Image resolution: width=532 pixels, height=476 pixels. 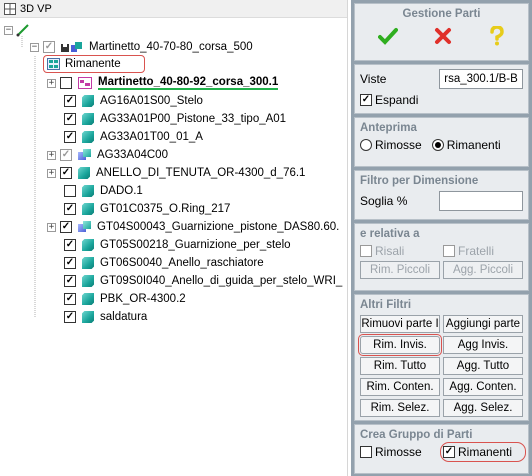 What do you see at coordinates (201, 173) in the screenshot?
I see `tree-row-label: ANELLO_DI_TENUTA_OR-4300_d_76.1` at bounding box center [201, 173].